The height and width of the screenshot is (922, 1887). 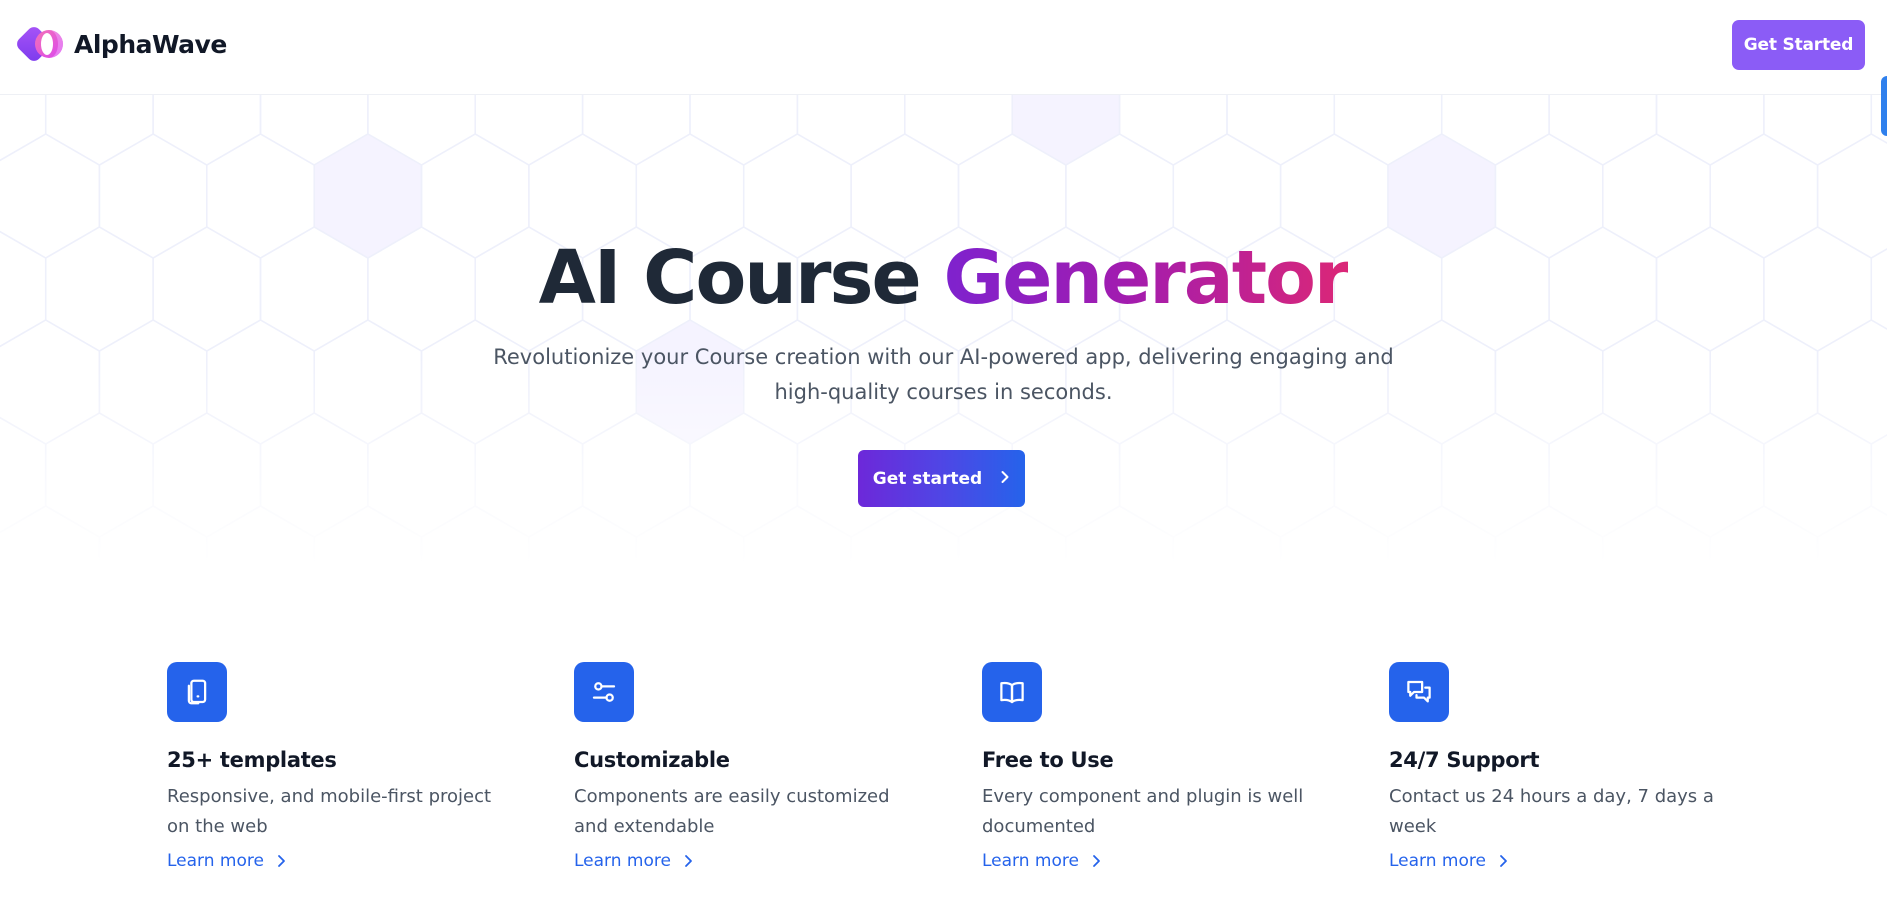 I want to click on hero-title: AI Course Generator, so click(x=943, y=278).